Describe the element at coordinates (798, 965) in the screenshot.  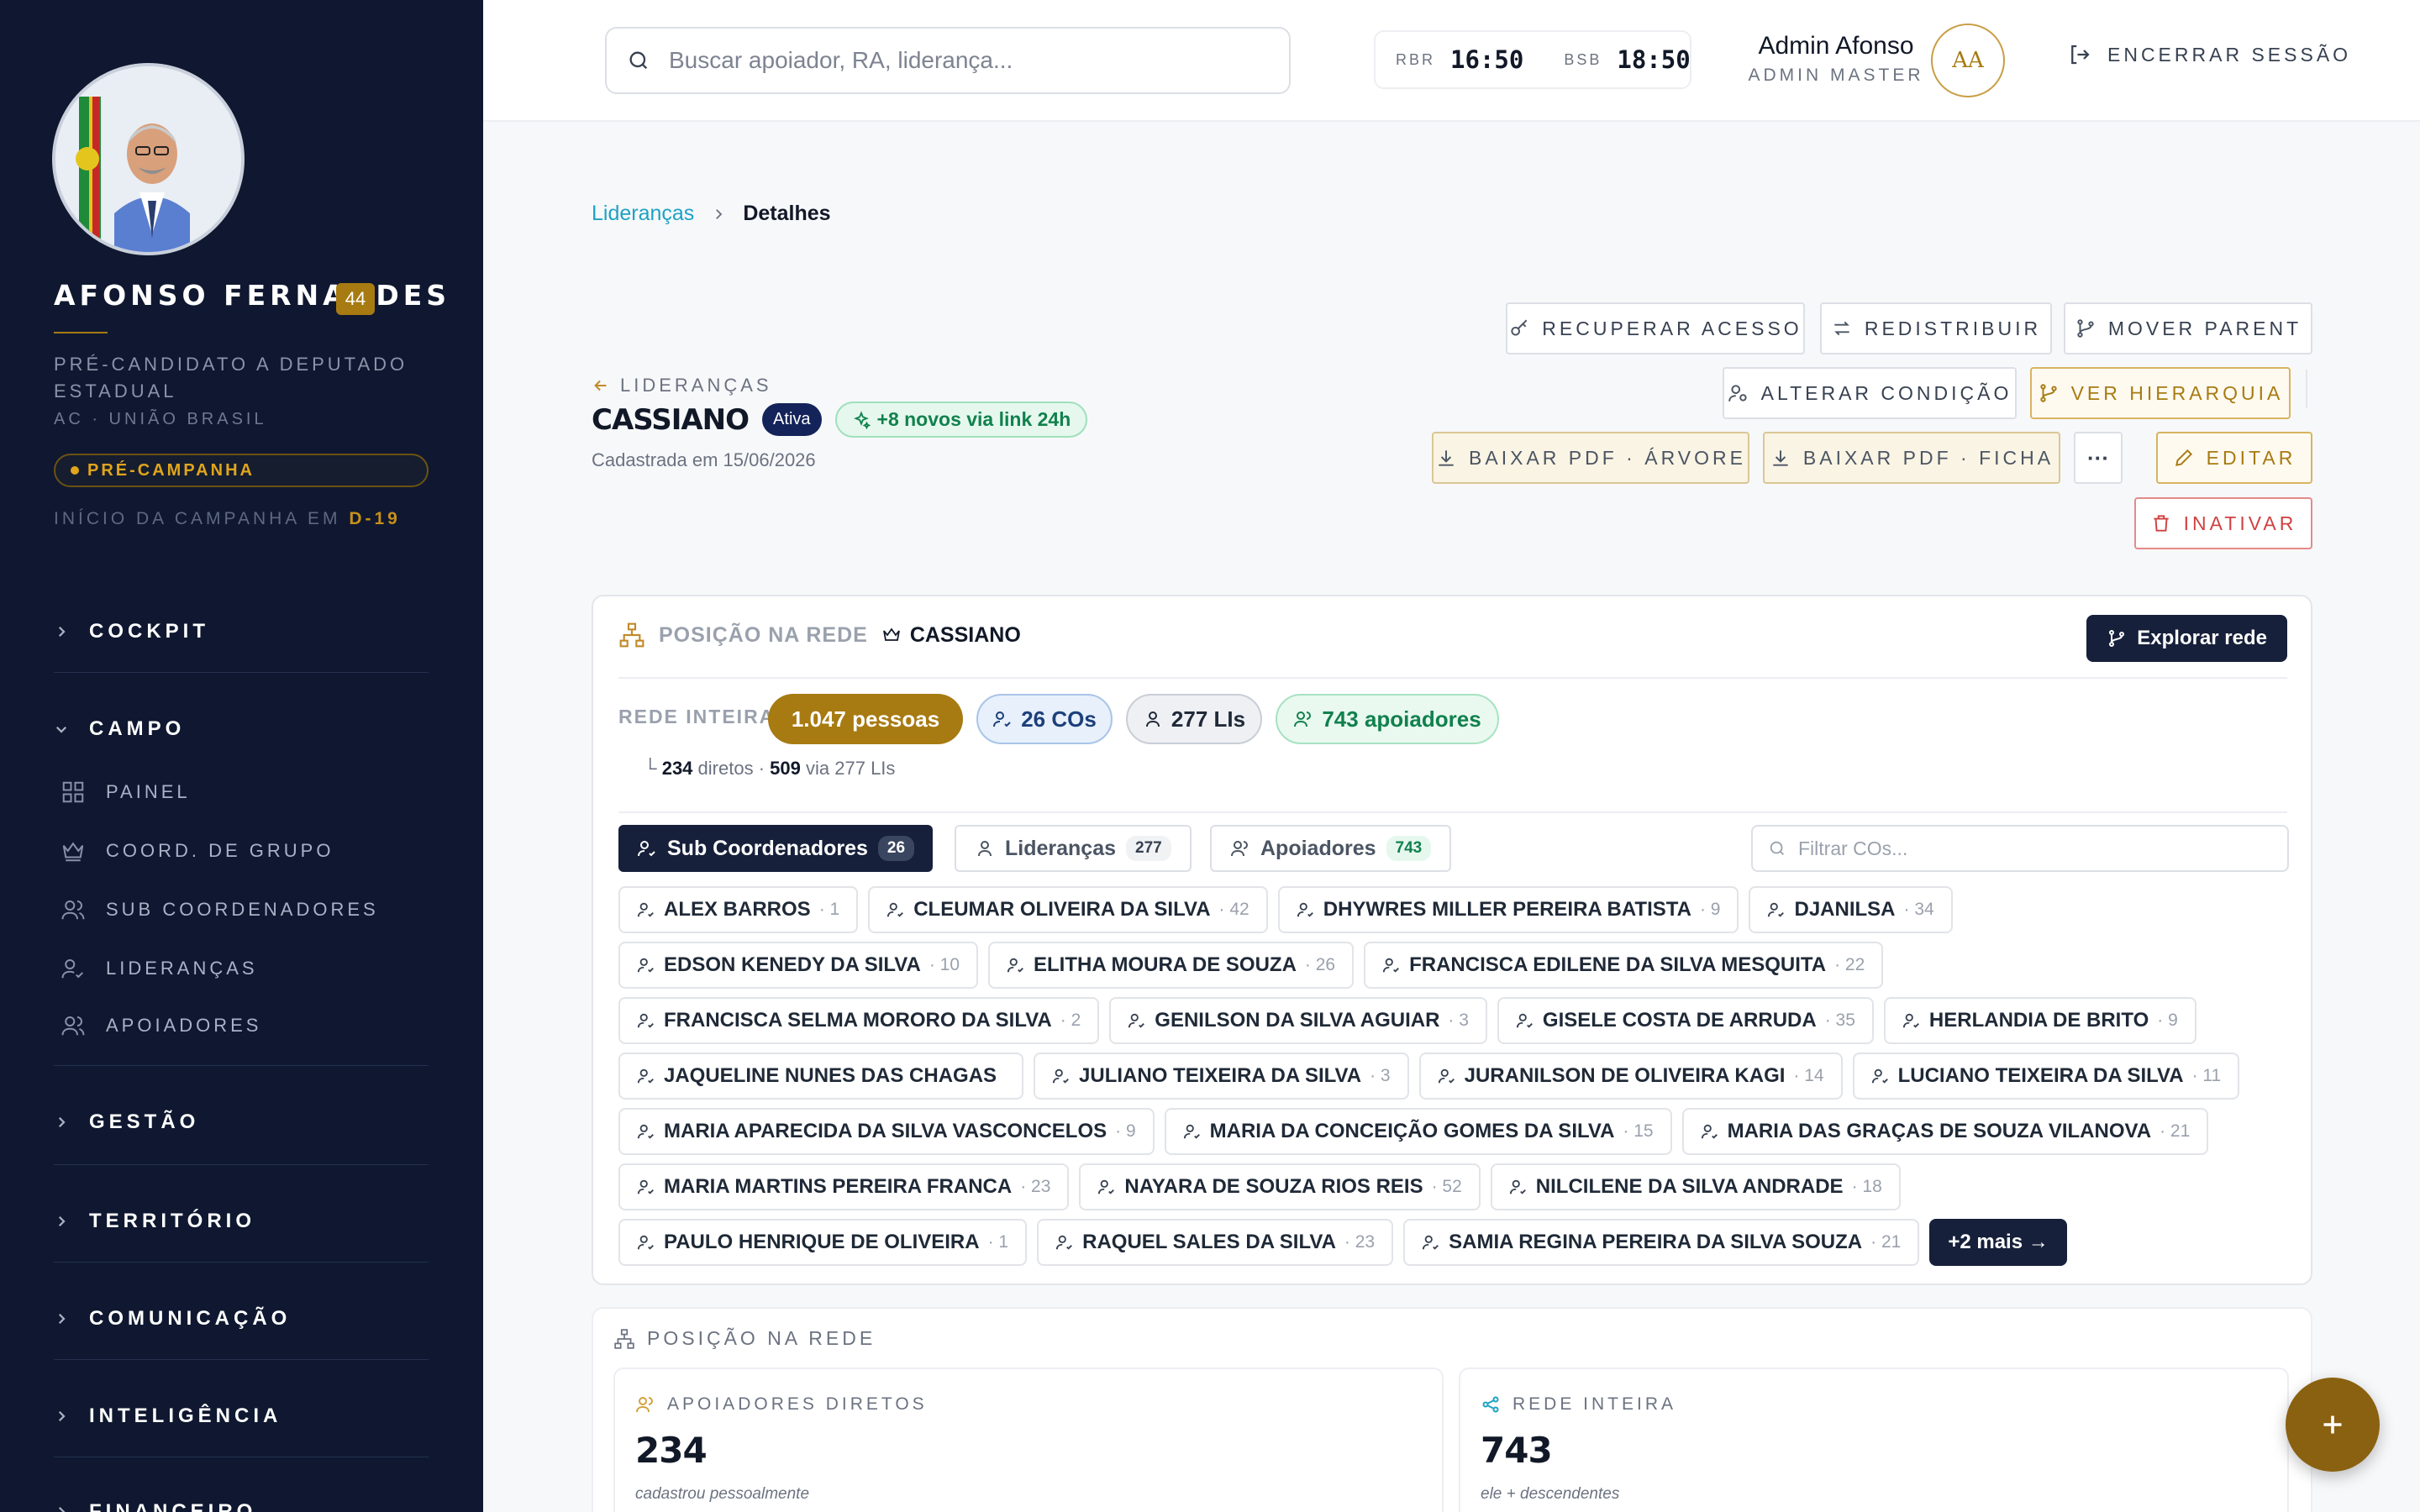
I see `coordinator-chip: EDSON KENEDY DA SILVA · 10` at that location.